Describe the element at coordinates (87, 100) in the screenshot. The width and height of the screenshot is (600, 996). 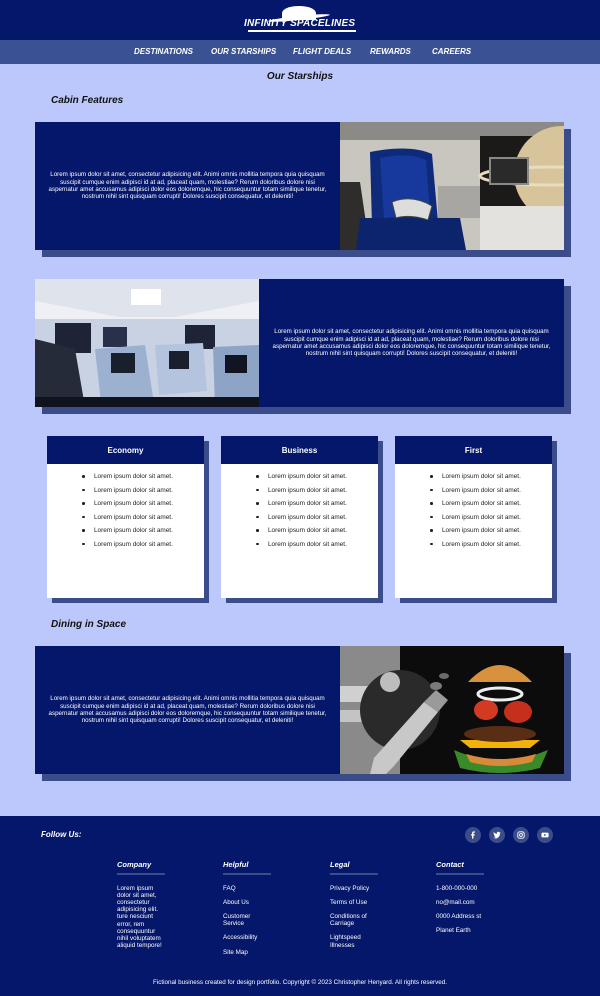
I see `section-title-cabin: Cabin Features` at that location.